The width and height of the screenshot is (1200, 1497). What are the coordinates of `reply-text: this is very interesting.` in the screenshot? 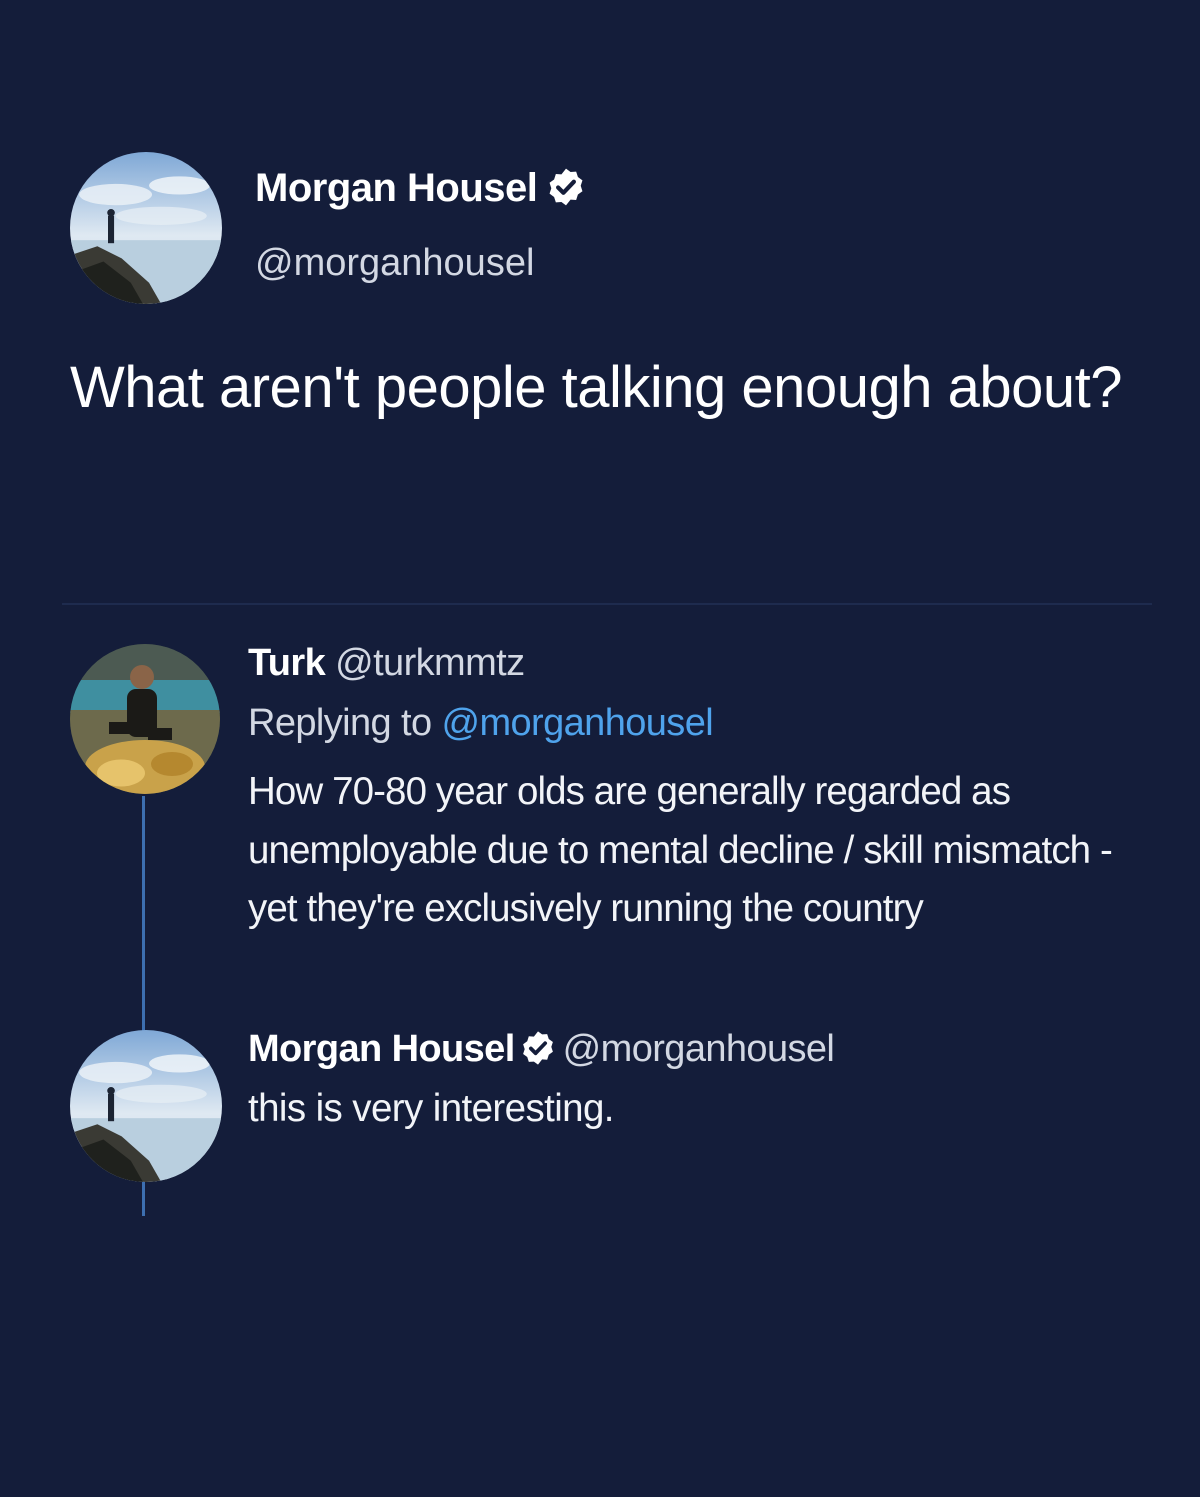 It's located at (431, 1108).